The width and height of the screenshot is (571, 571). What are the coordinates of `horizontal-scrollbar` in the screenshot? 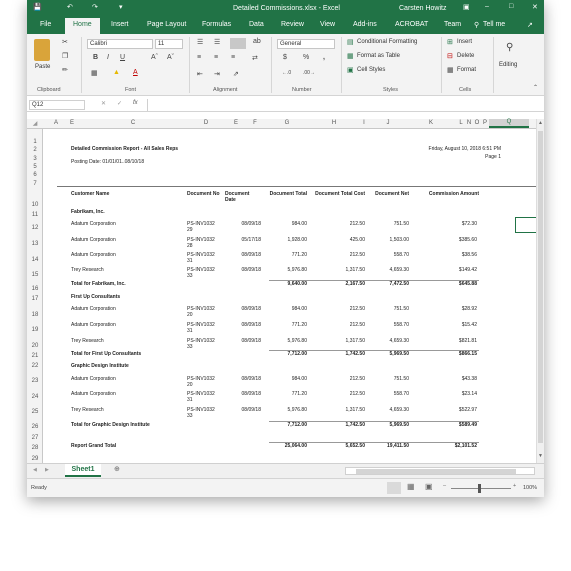 It's located at (440, 471).